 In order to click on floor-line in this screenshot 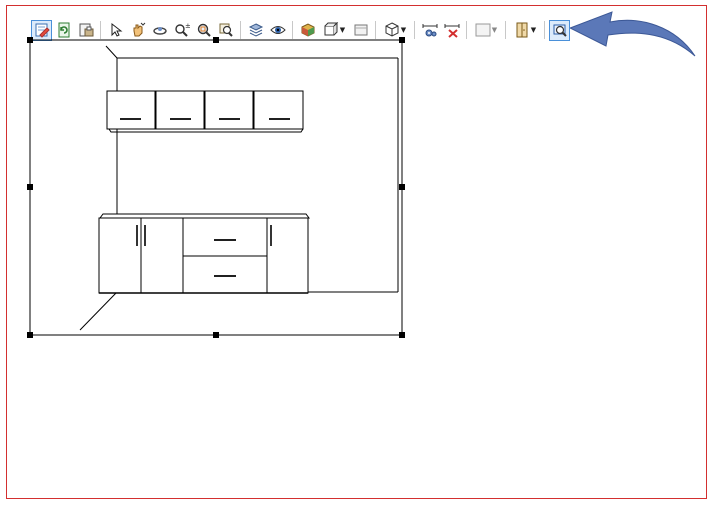, I will do `click(98, 311)`.